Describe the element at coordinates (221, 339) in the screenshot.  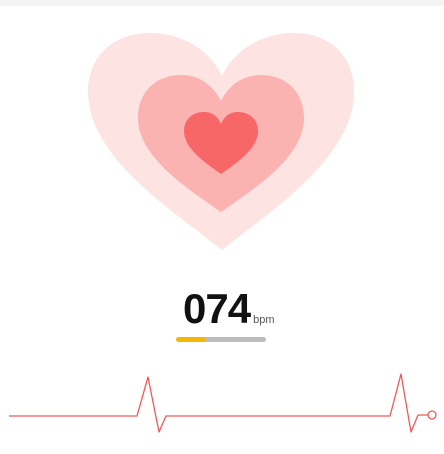
I see `heart-rate-progress-bar` at that location.